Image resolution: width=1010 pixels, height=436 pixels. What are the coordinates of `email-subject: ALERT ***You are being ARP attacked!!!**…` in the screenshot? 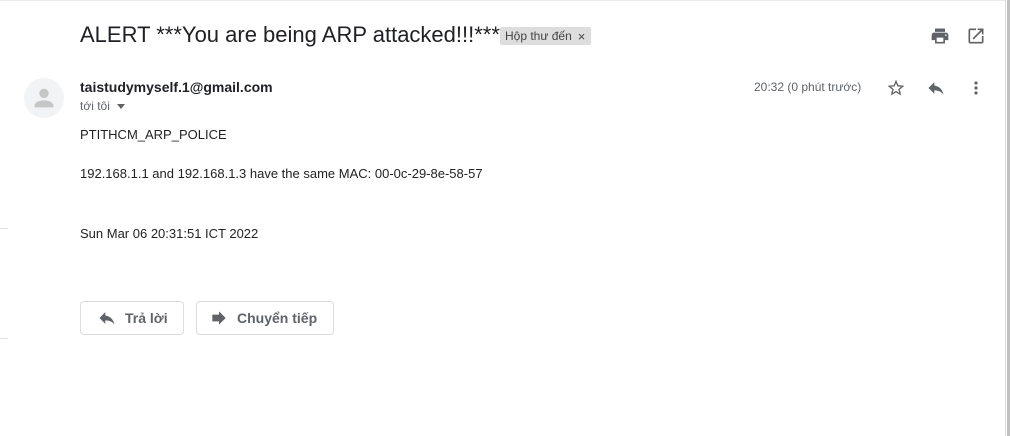 It's located at (290, 34).